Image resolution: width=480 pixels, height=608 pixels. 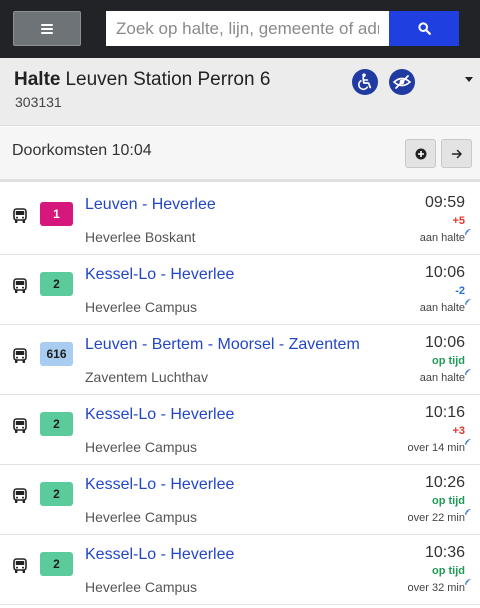 I want to click on chevron-down-icon, so click(x=469, y=79).